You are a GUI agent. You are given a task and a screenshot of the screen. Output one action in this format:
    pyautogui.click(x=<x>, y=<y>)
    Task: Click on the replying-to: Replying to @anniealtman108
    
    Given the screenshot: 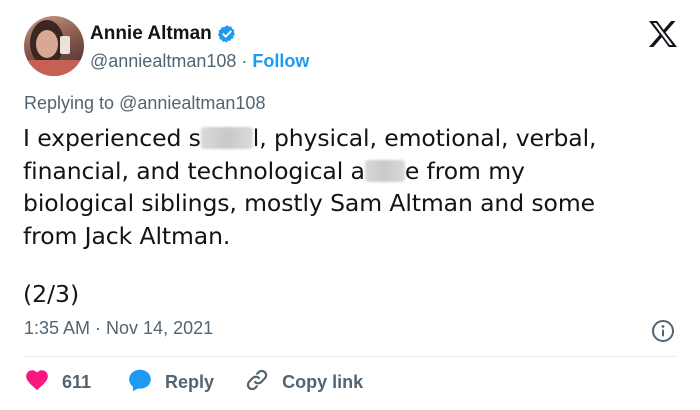 What is the action you would take?
    pyautogui.click(x=144, y=103)
    